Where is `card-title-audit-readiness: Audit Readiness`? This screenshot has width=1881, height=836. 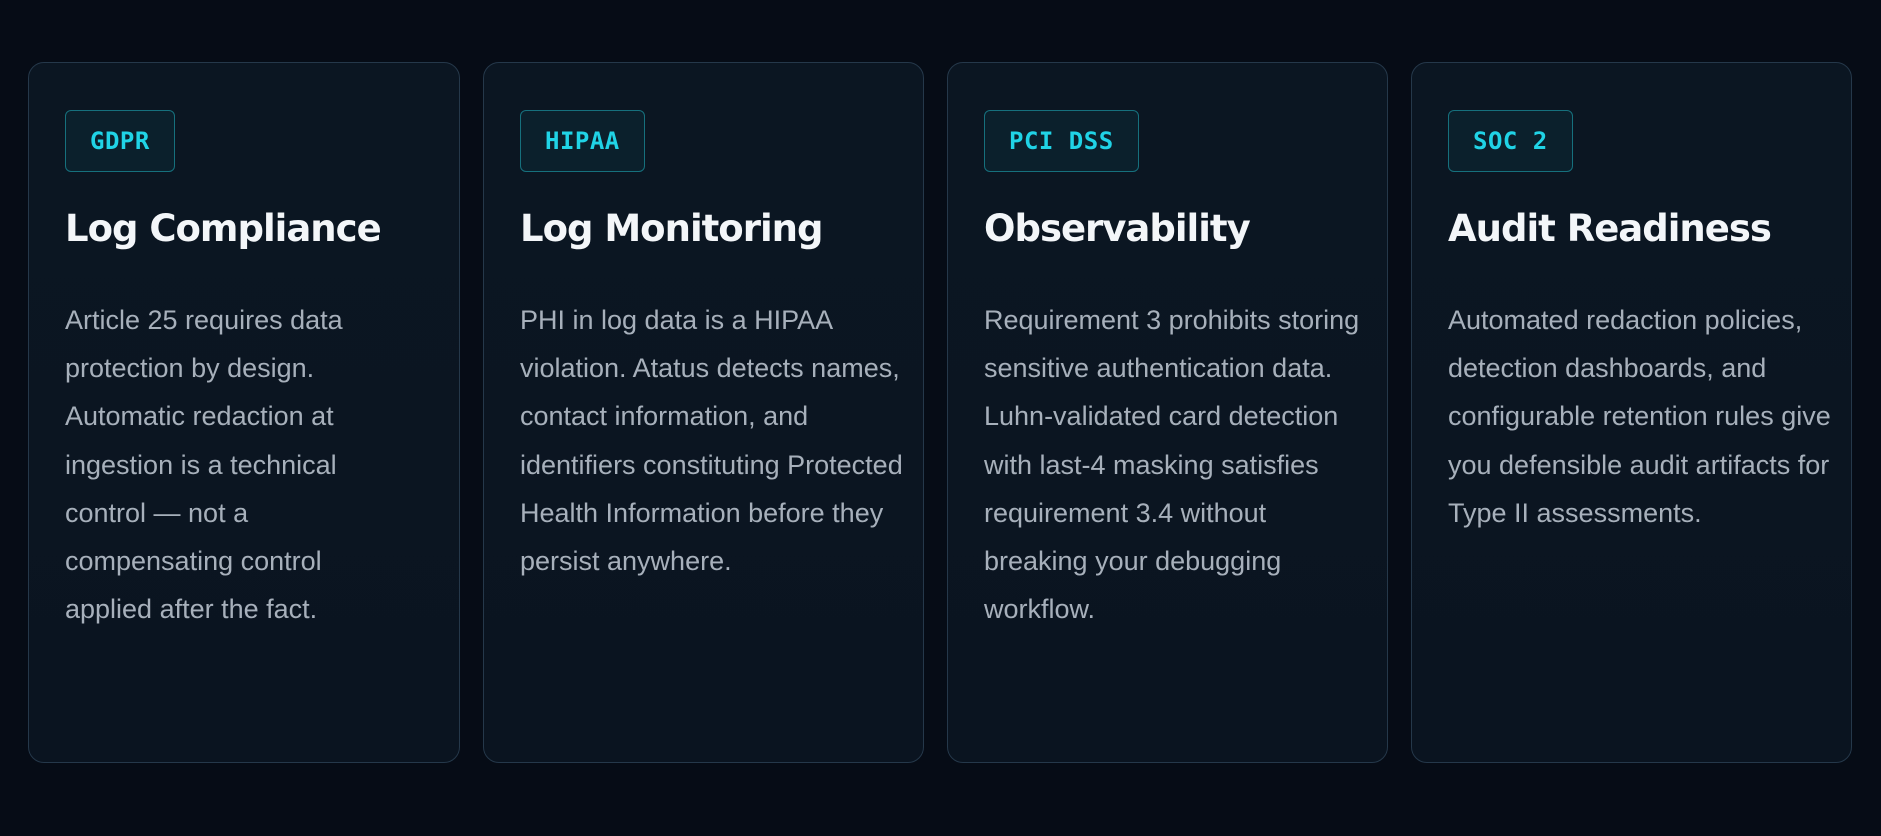
card-title-audit-readiness: Audit Readiness is located at coordinates (1610, 228).